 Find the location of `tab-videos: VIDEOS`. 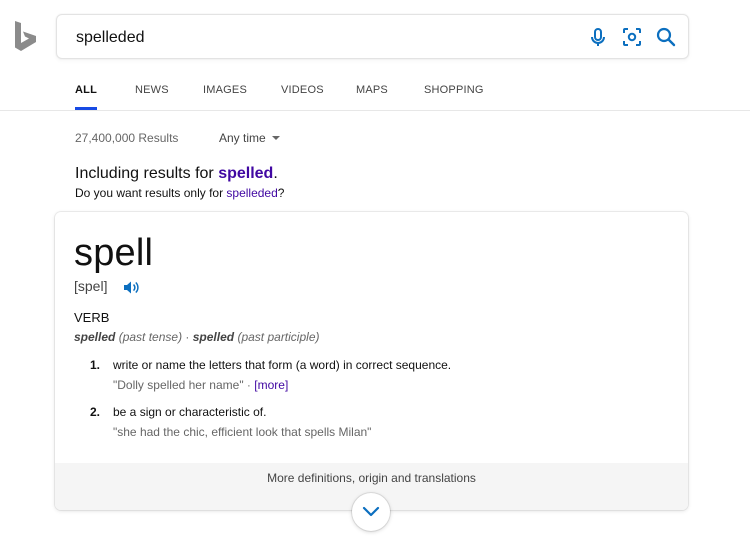

tab-videos: VIDEOS is located at coordinates (302, 94).